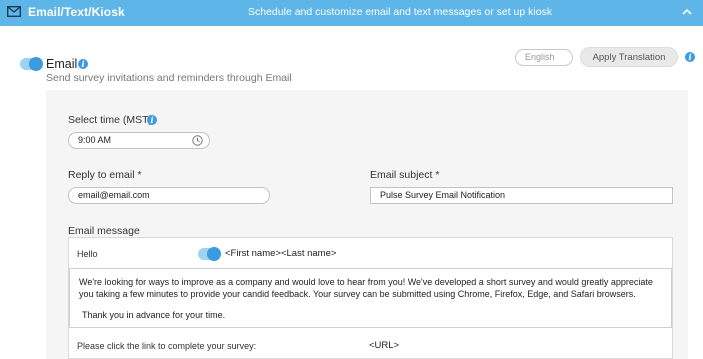  Describe the element at coordinates (104, 231) in the screenshot. I see `email-message-label: Email message` at that location.